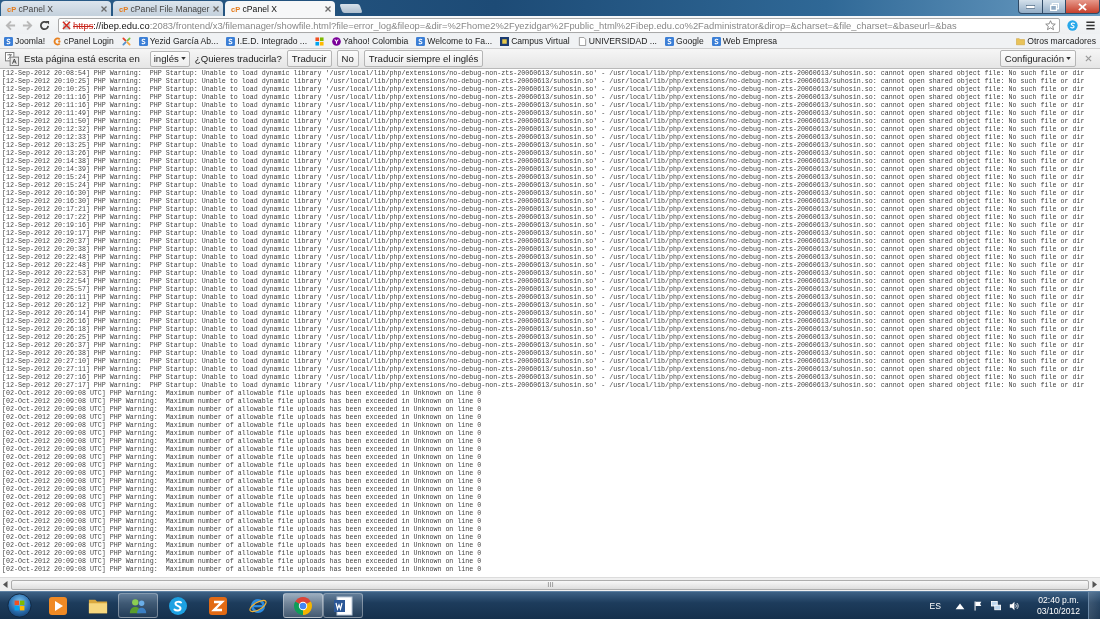 The height and width of the screenshot is (619, 1100). Describe the element at coordinates (1090, 25) in the screenshot. I see `menu-icon` at that location.